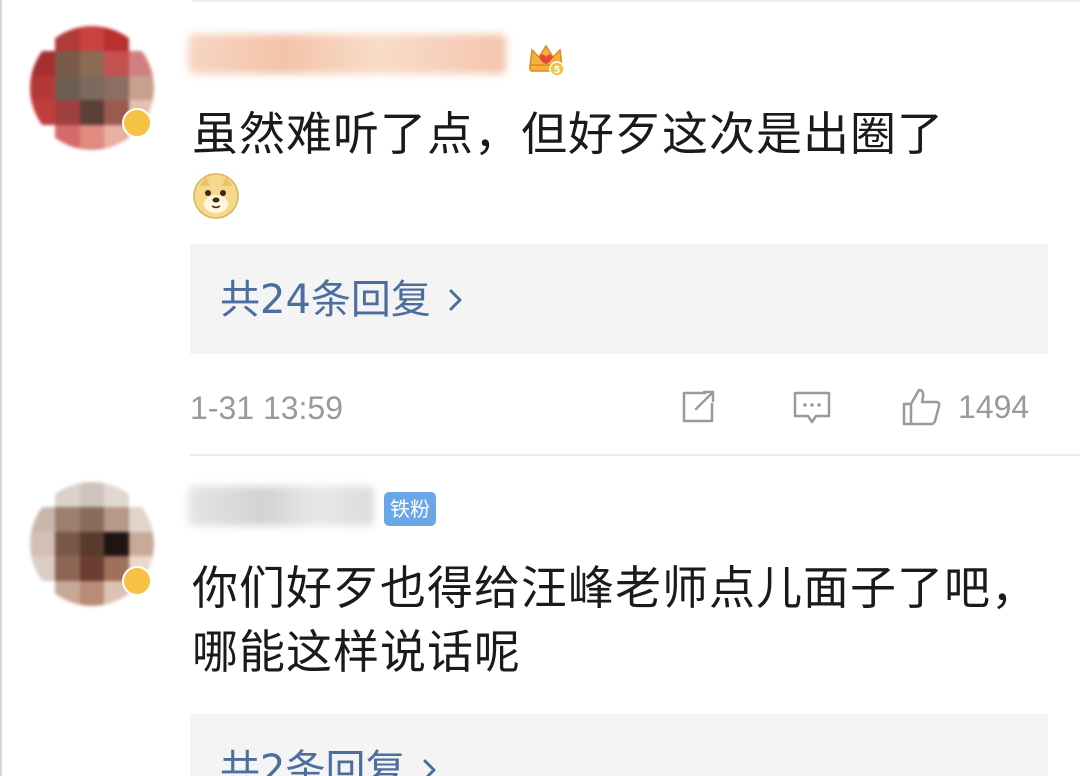 This screenshot has width=1080, height=776. I want to click on crown-icon: 5, so click(547, 60).